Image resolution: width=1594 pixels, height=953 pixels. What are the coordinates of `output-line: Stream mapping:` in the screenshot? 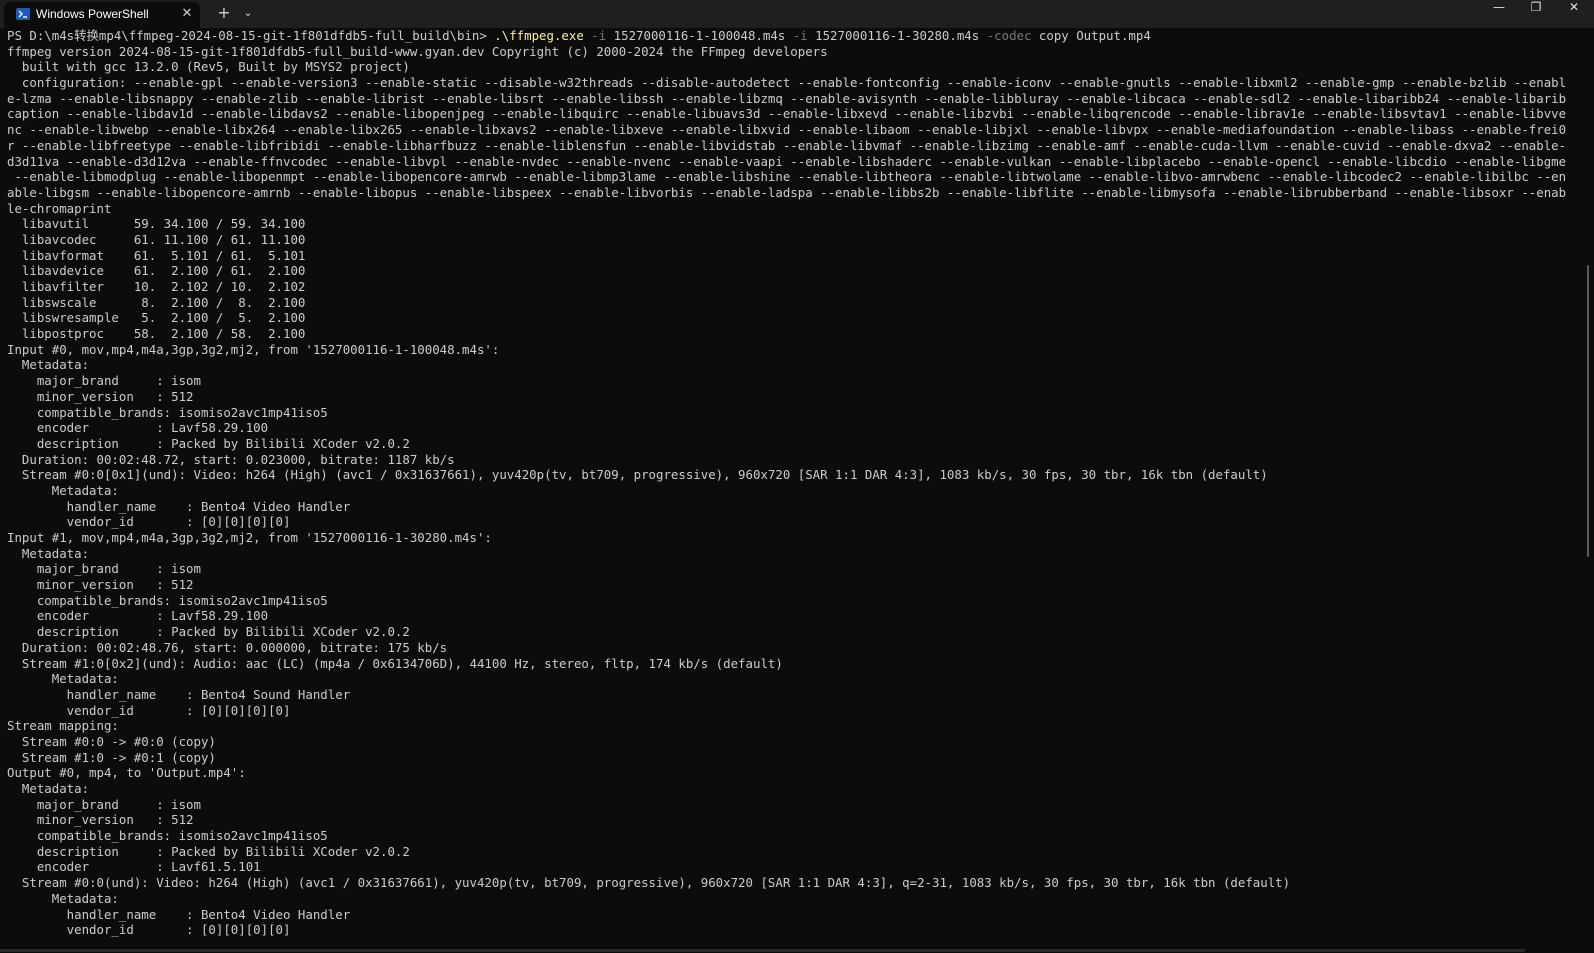 It's located at (63, 726).